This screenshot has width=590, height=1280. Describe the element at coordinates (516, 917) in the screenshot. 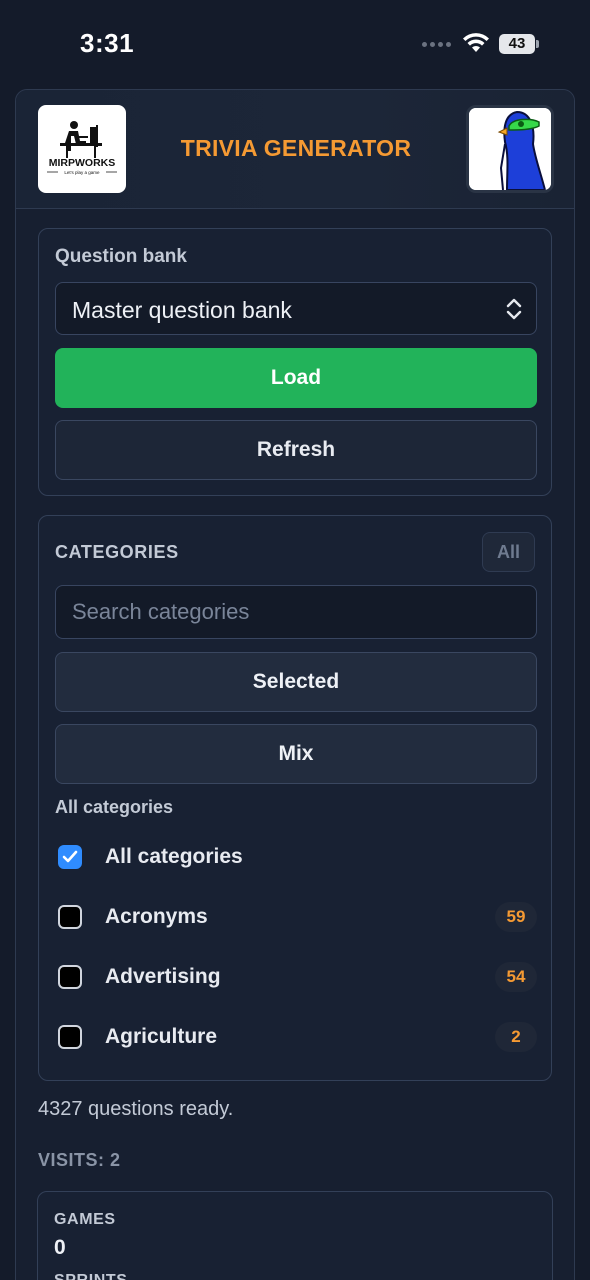

I see `category-count-badge: 59` at that location.